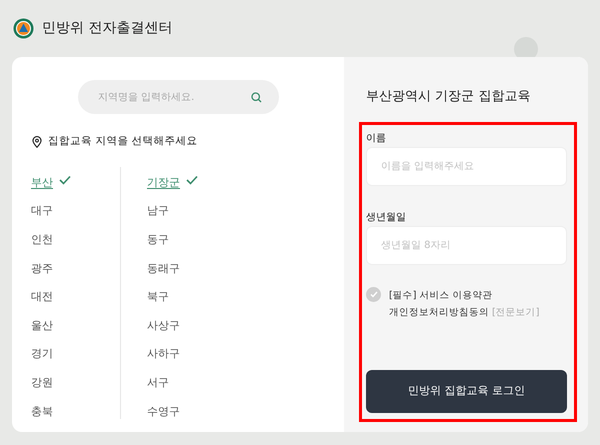 The width and height of the screenshot is (600, 445). I want to click on login-button: 민방위 집합교육 로그인, so click(466, 391).